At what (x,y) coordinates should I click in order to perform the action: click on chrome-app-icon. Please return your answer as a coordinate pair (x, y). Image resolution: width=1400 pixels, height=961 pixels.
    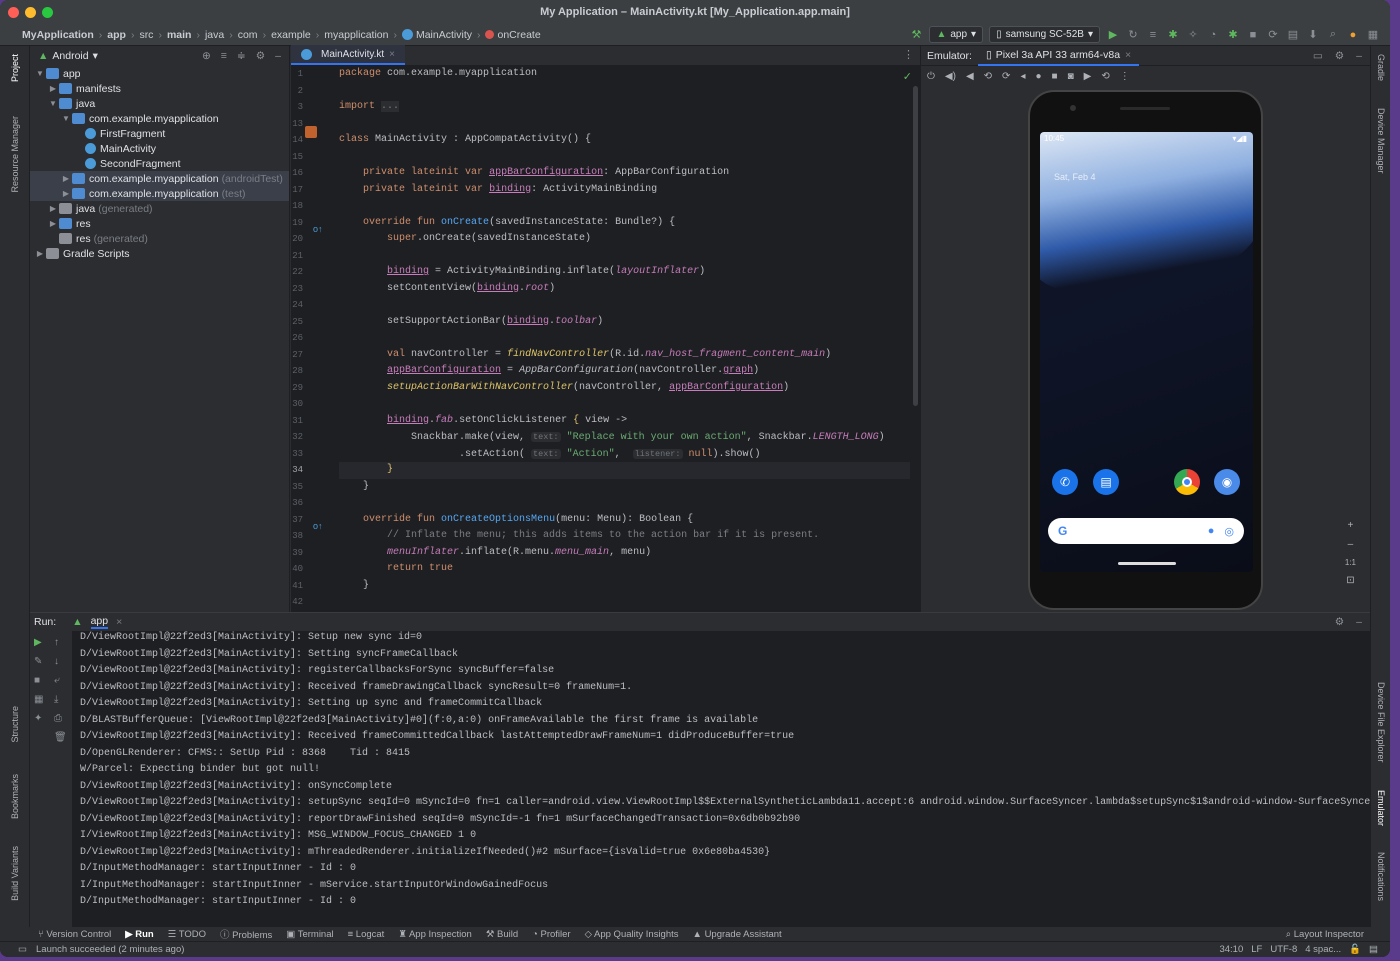
    Looking at the image, I should click on (1187, 482).